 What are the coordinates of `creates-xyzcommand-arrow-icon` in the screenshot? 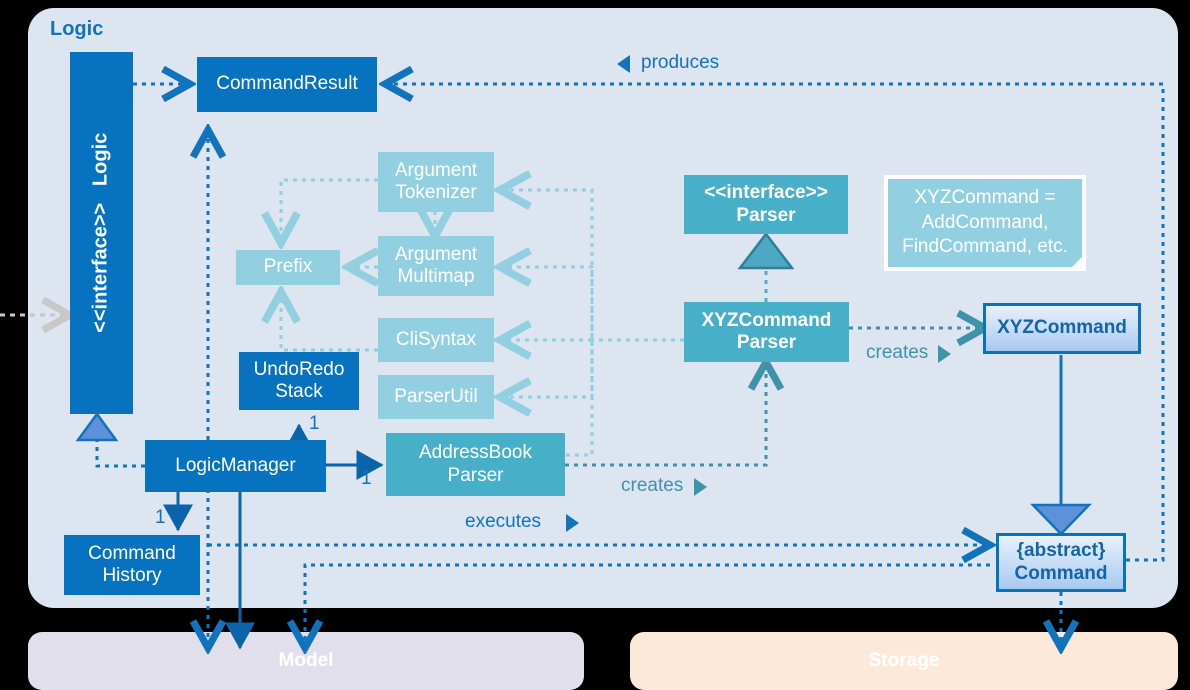 It's located at (944, 354).